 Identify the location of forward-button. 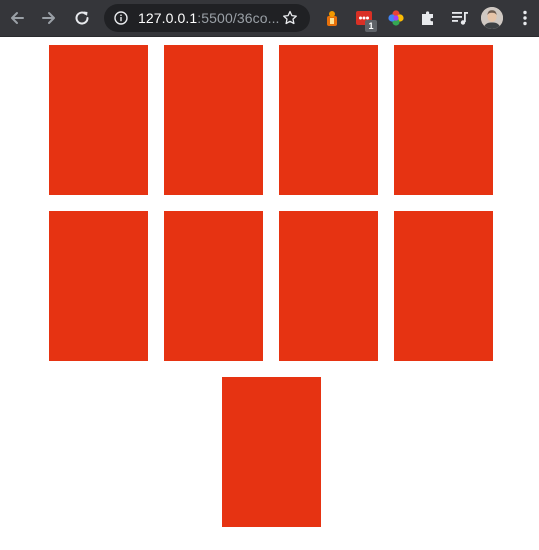
(49, 18).